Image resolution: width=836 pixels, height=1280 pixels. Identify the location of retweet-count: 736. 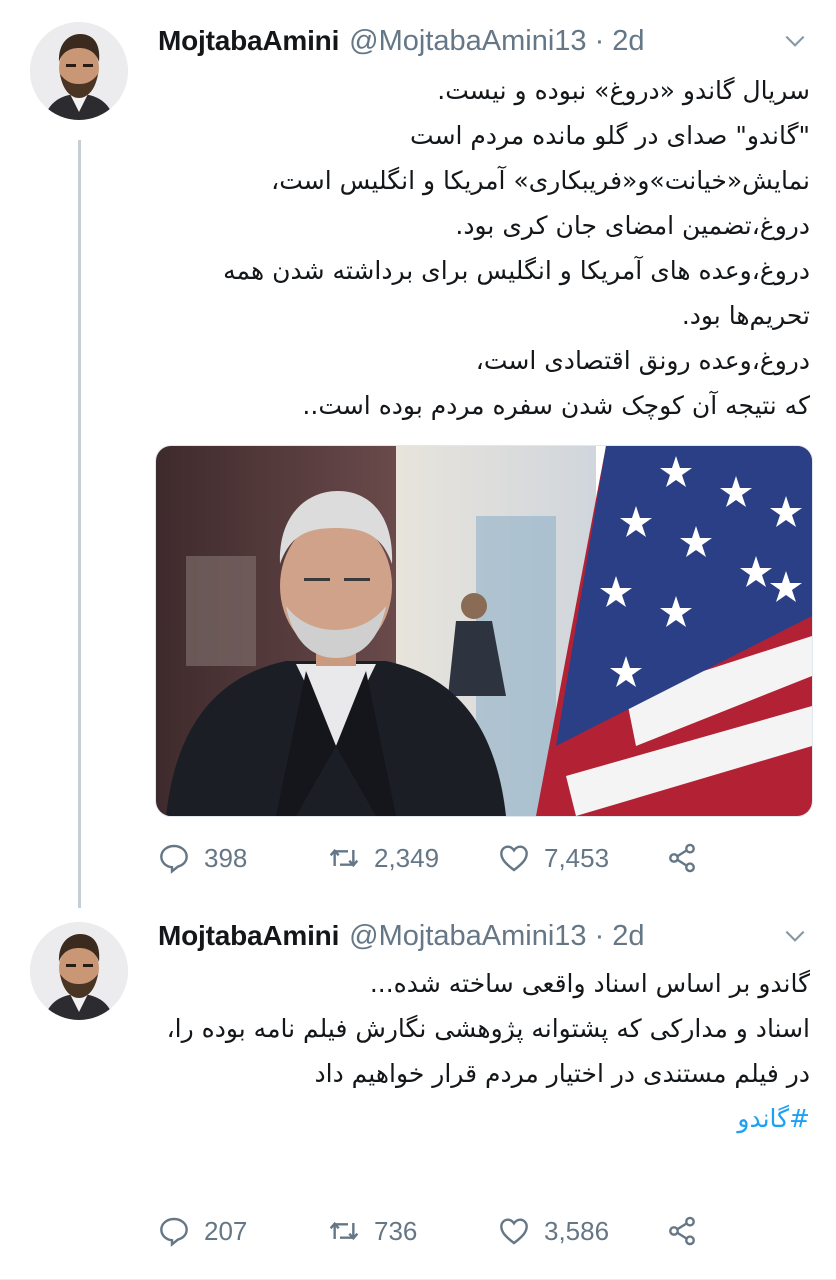
(396, 1230).